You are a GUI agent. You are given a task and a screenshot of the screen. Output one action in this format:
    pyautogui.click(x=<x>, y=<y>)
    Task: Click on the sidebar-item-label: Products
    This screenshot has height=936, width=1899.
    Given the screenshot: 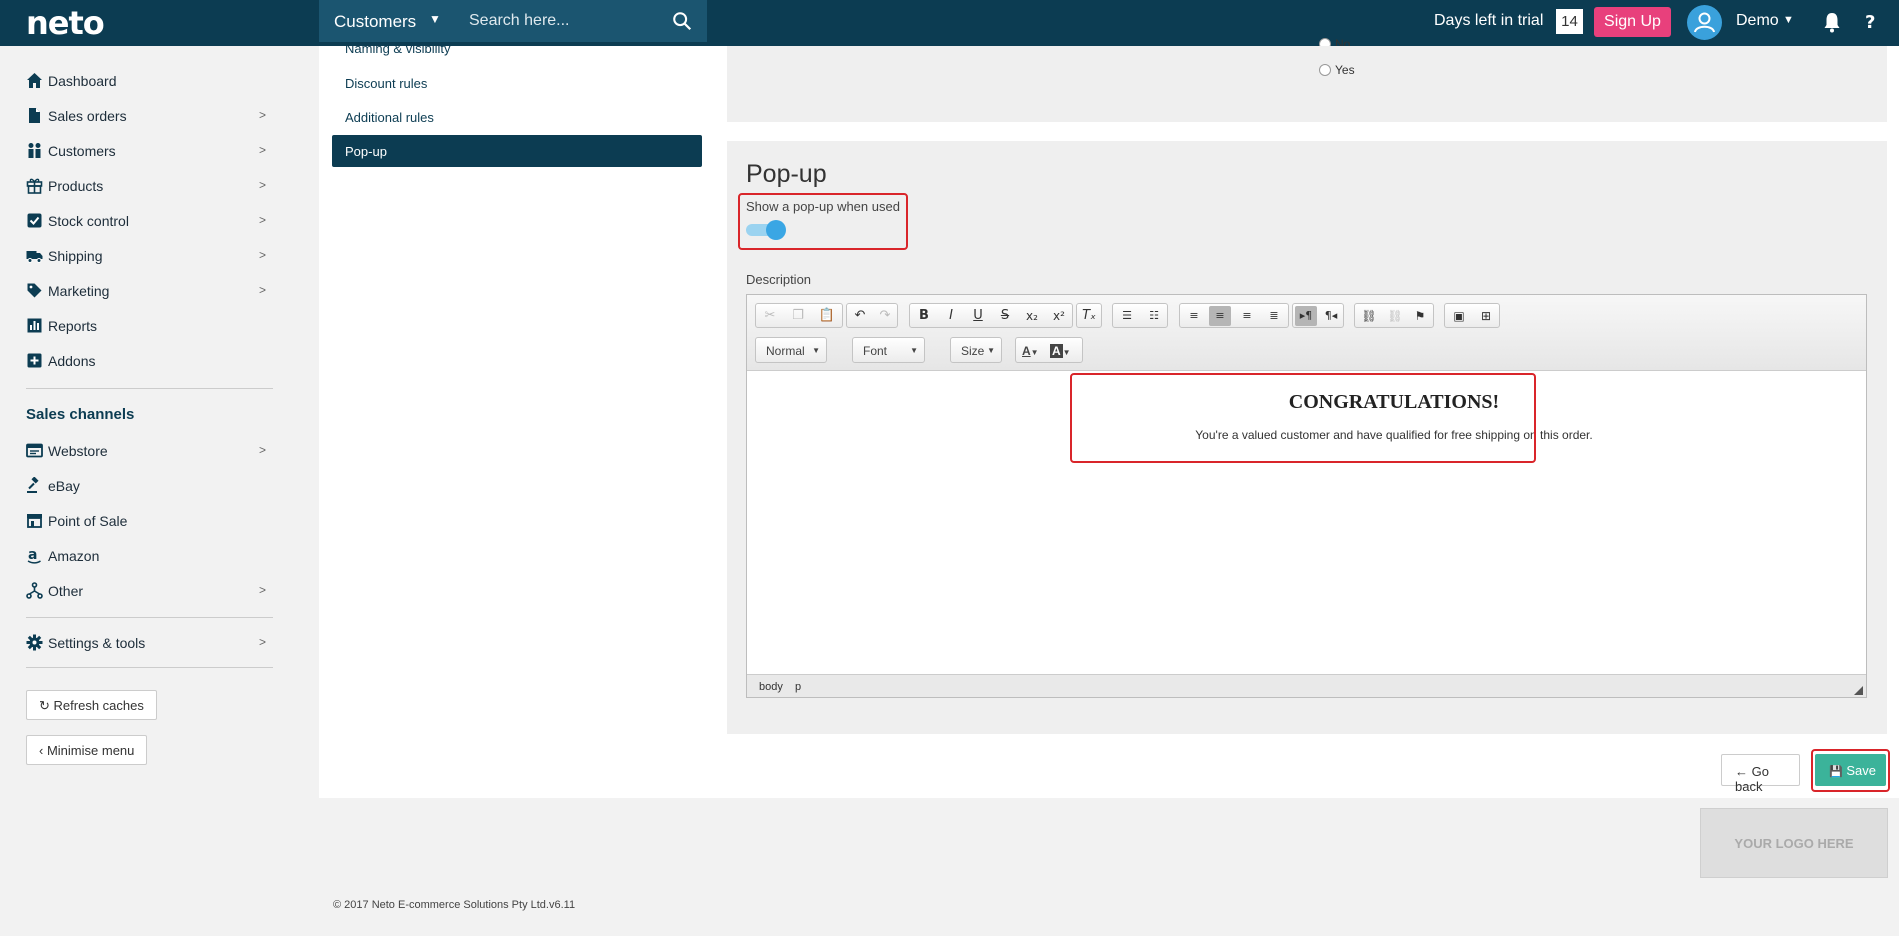 What is the action you would take?
    pyautogui.click(x=76, y=186)
    